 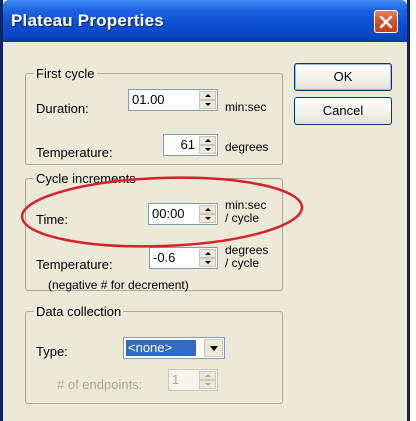 What do you see at coordinates (148, 99) in the screenshot?
I see `duration-value: 01.00` at bounding box center [148, 99].